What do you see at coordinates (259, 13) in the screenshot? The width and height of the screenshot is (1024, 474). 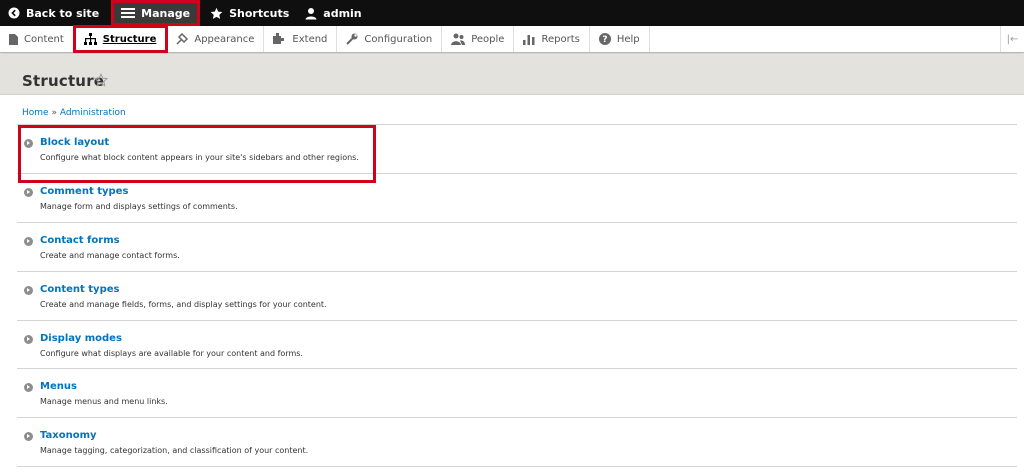 I see `shortcuts-label: Shortcuts` at bounding box center [259, 13].